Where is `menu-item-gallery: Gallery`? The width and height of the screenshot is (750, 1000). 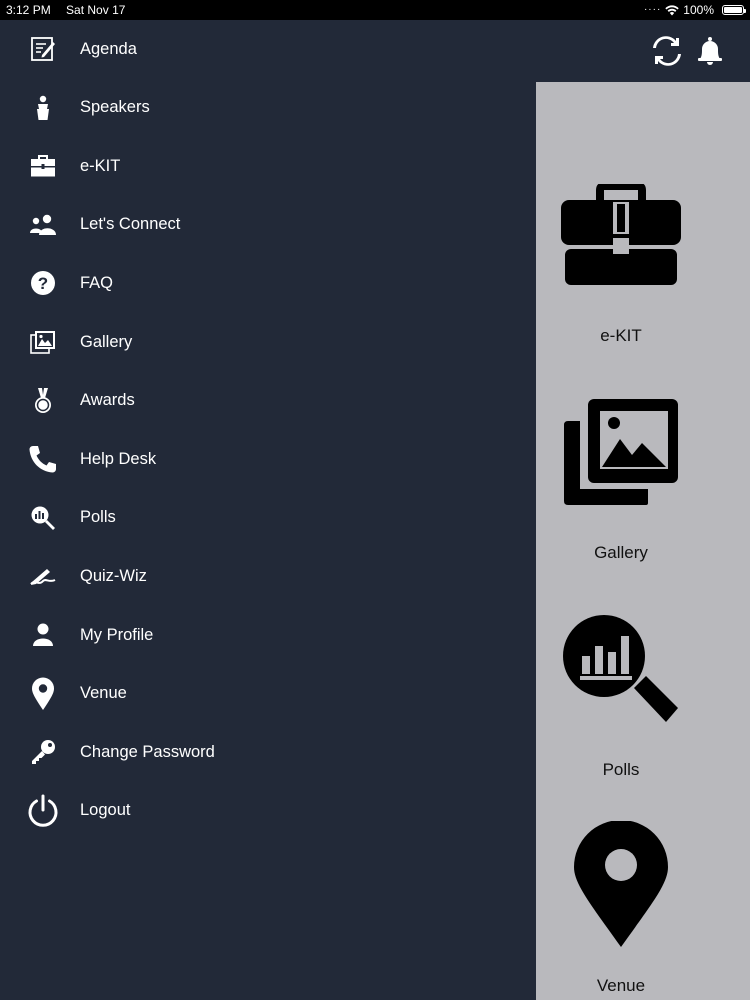 menu-item-gallery: Gallery is located at coordinates (268, 342).